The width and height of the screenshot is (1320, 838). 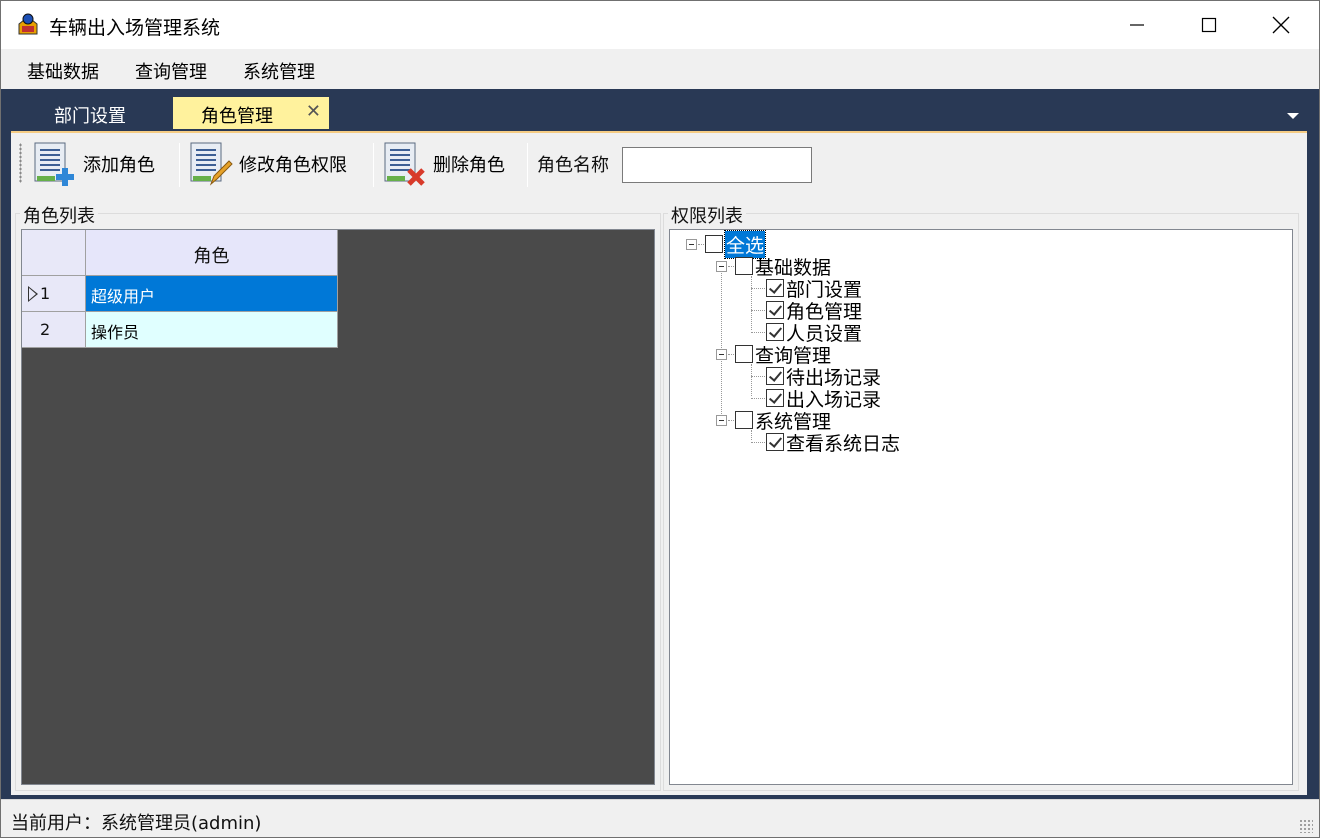 I want to click on personnel-settings-checkbox, so click(x=775, y=332).